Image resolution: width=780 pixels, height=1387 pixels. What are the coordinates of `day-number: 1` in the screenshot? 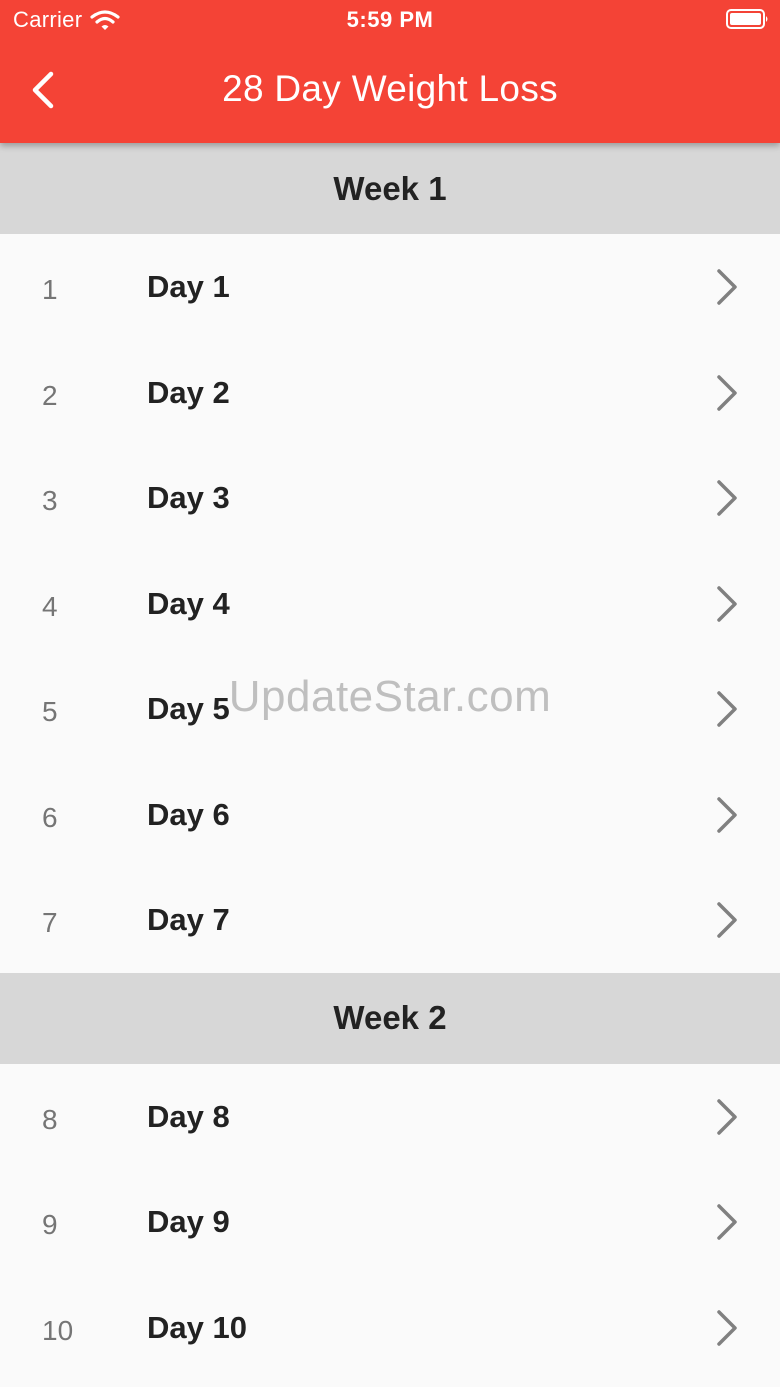 It's located at (50, 289).